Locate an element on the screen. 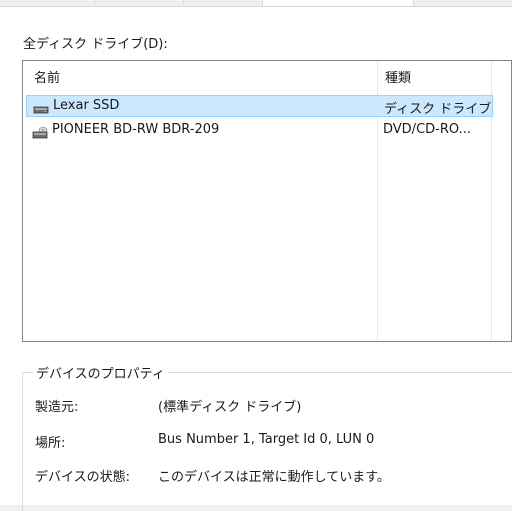 This screenshot has height=511, width=512. optical-drive-icon is located at coordinates (40, 133).